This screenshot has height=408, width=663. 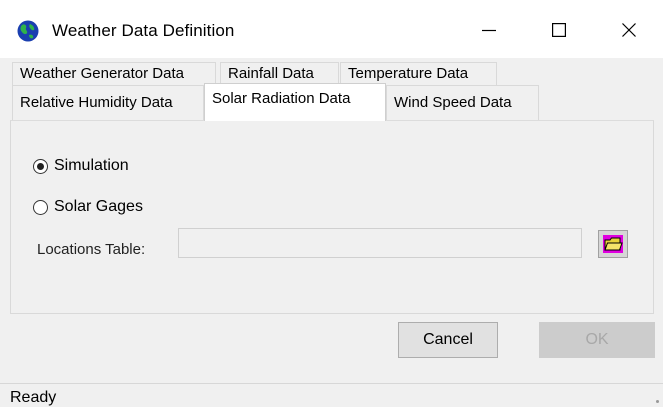 I want to click on tab-temperature-data: Temperature Data, so click(x=418, y=73).